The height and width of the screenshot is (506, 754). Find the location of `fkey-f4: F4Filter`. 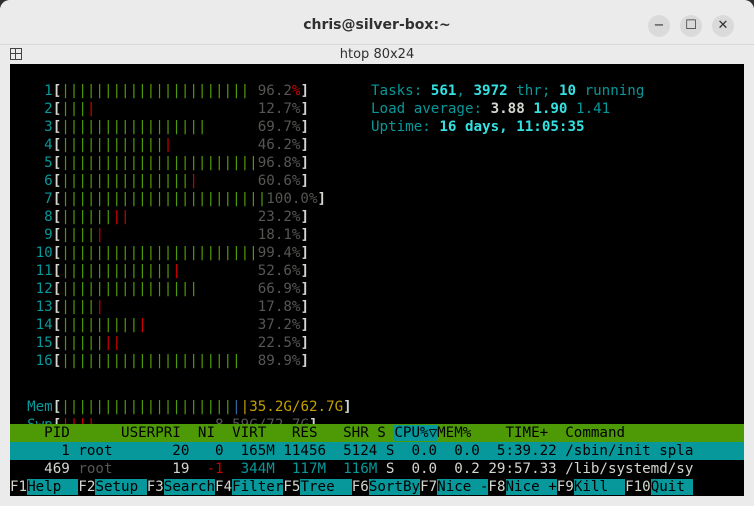

fkey-f4: F4Filter is located at coordinates (249, 487).